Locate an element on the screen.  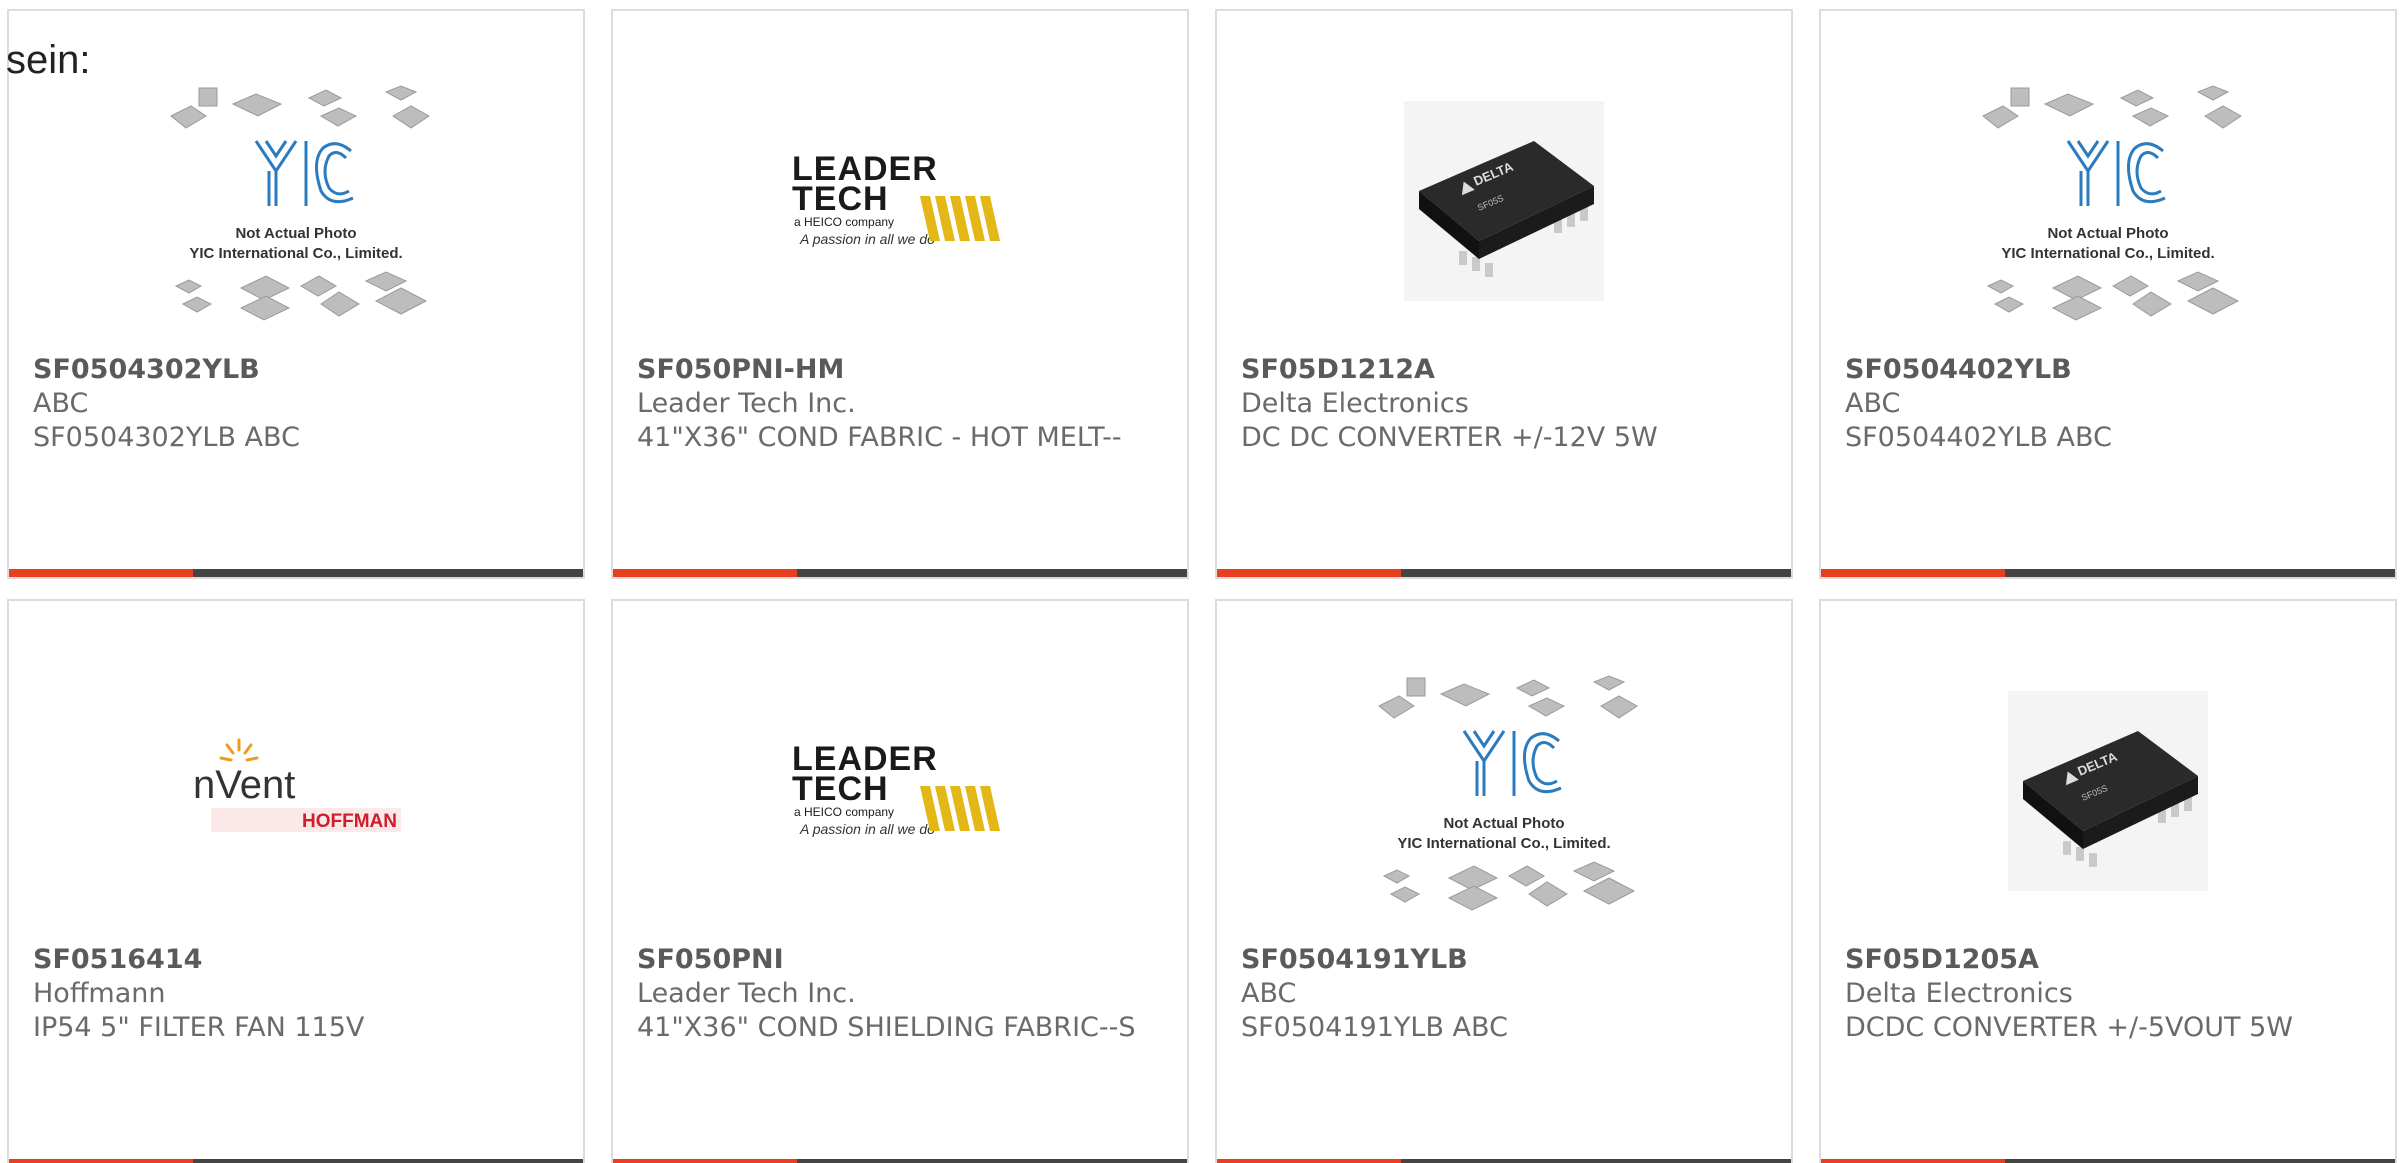
product-part-number: SF0504402YLB is located at coordinates (2100, 370).